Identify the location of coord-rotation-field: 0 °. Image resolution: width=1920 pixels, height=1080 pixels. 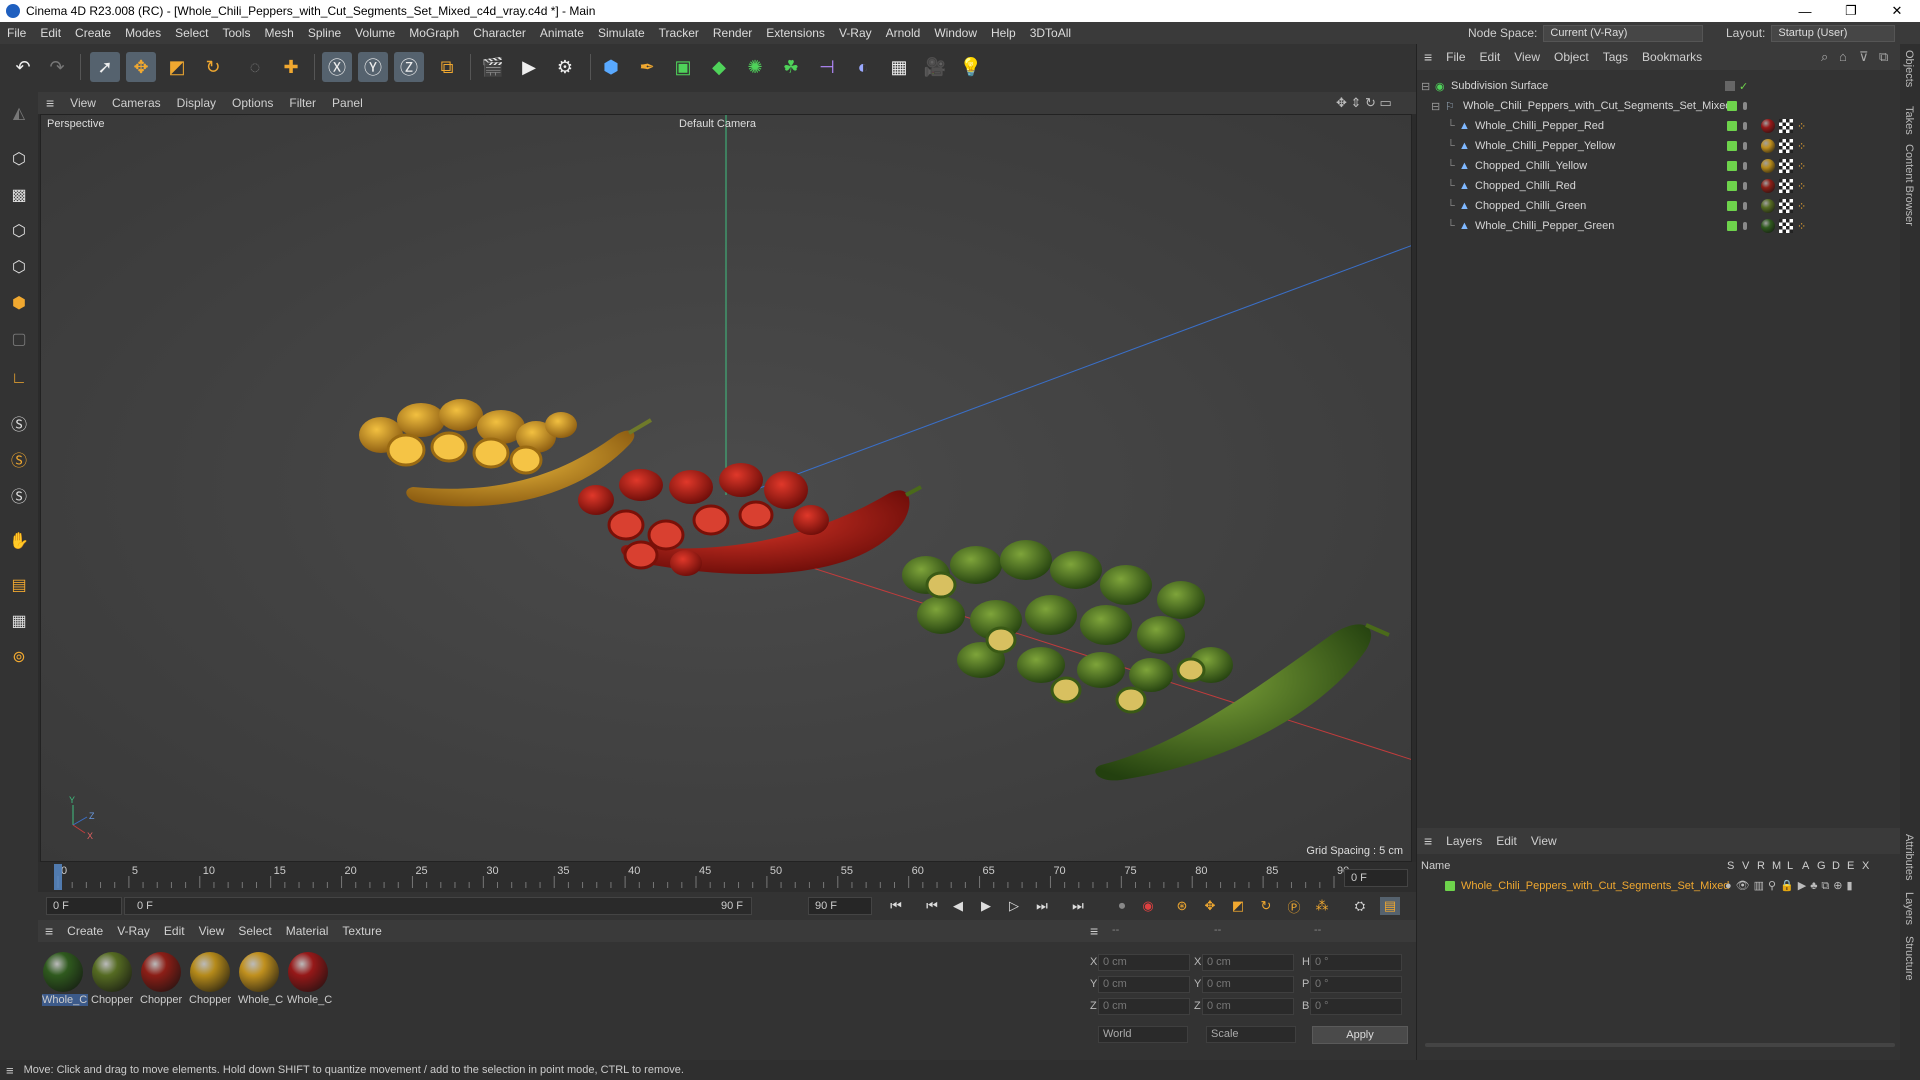
(1356, 1006).